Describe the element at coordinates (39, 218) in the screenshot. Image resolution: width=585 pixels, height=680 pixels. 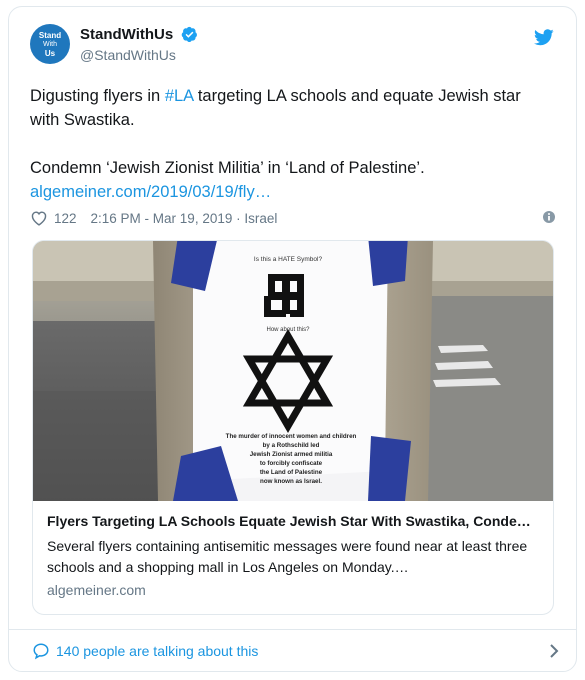
I see `heart-icon` at that location.